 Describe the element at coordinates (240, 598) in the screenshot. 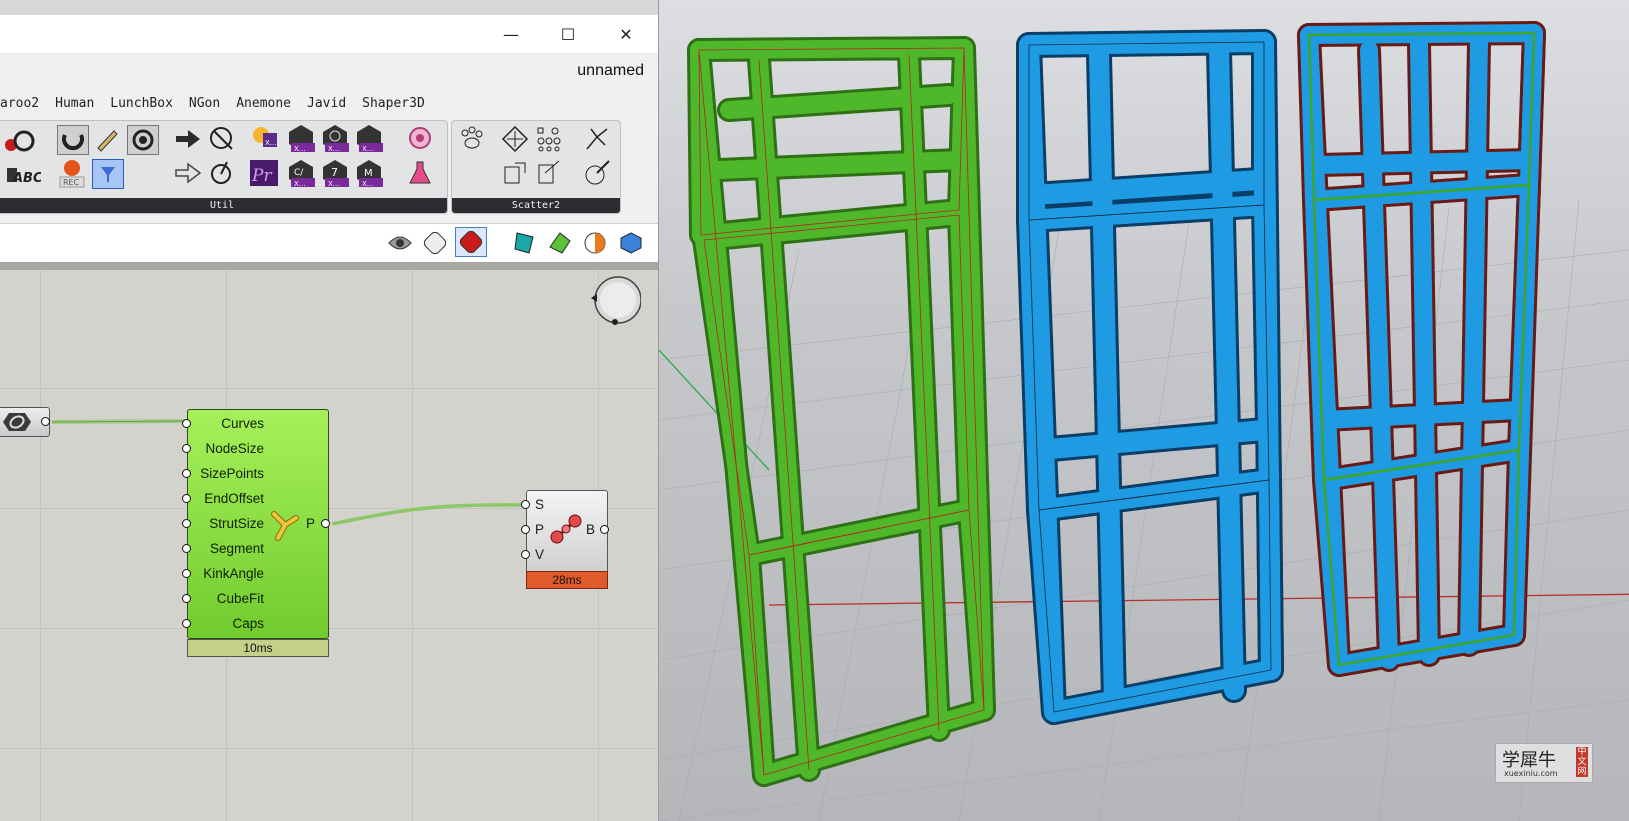

I see `input-cubefit: CubeFit` at that location.